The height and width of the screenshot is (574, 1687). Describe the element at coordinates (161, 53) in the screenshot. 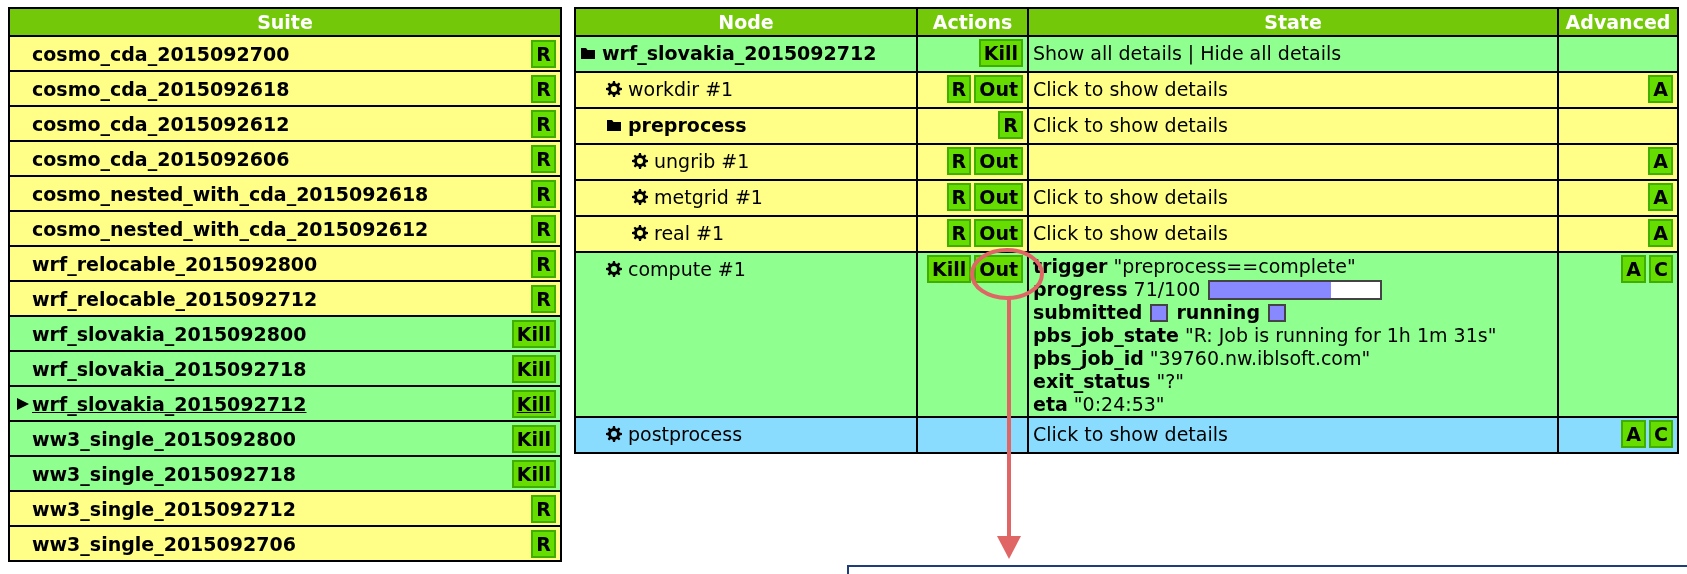

I see `suite-name: cosmo_cda_2015092700` at that location.